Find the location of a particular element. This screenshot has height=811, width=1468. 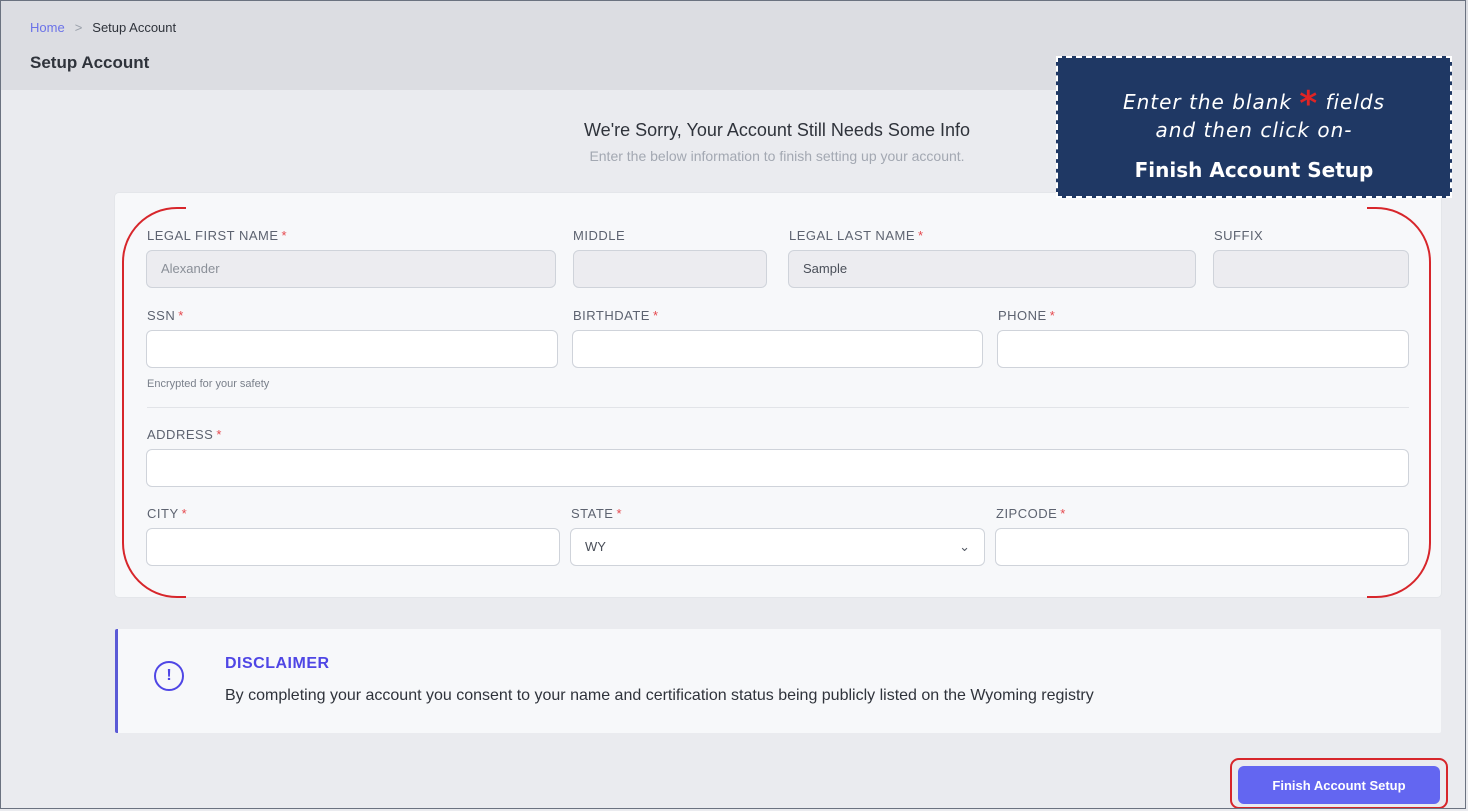

breadcrumb: Home > Setup Account is located at coordinates (103, 27).